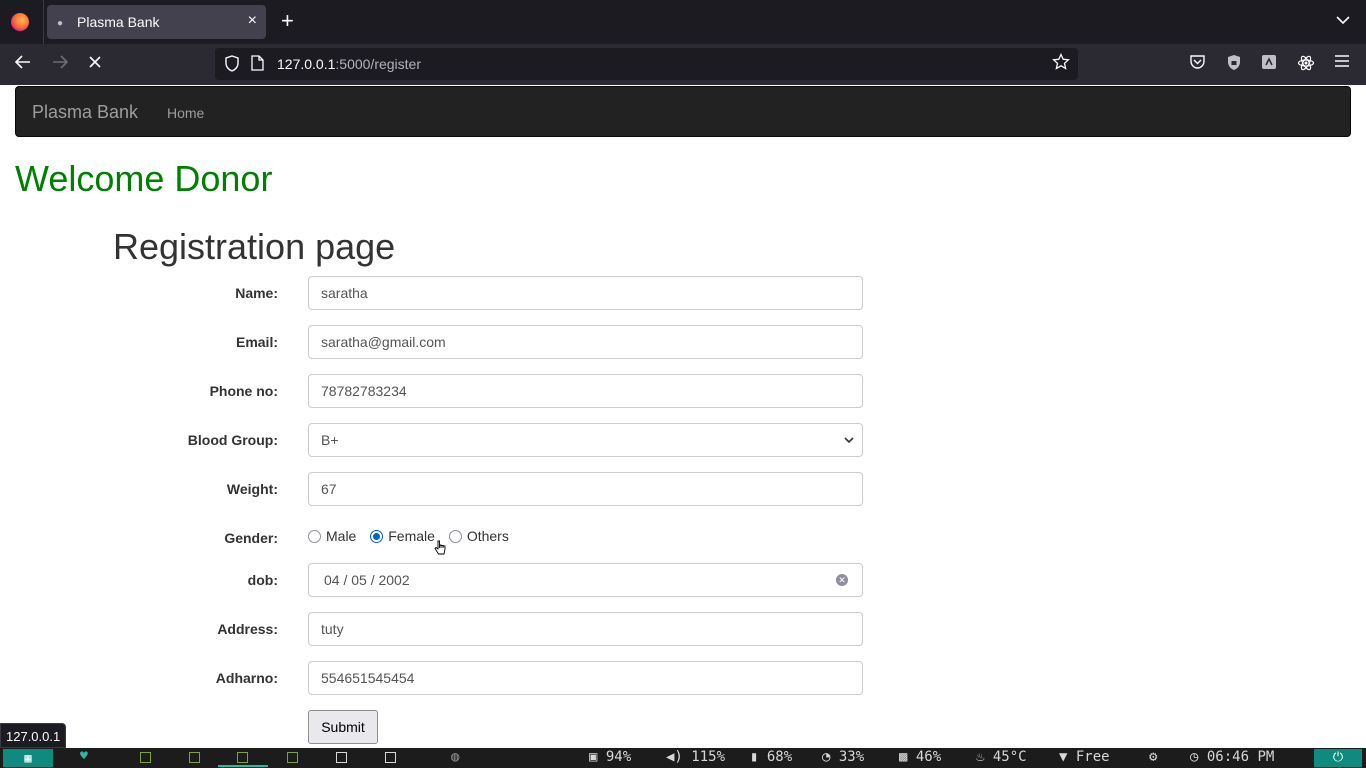 The image size is (1366, 768). I want to click on clear-date-icon: ✕, so click(842, 580).